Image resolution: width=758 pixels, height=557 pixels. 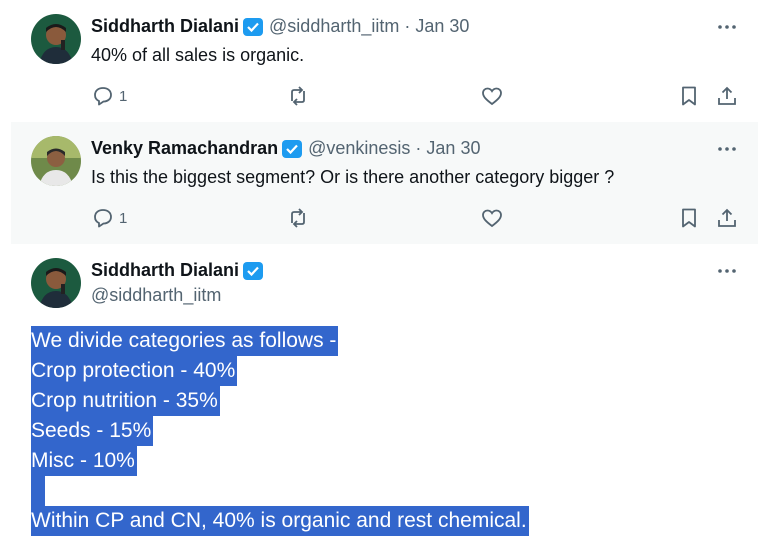 I want to click on text-line: Seeds - 15%, so click(x=280, y=431).